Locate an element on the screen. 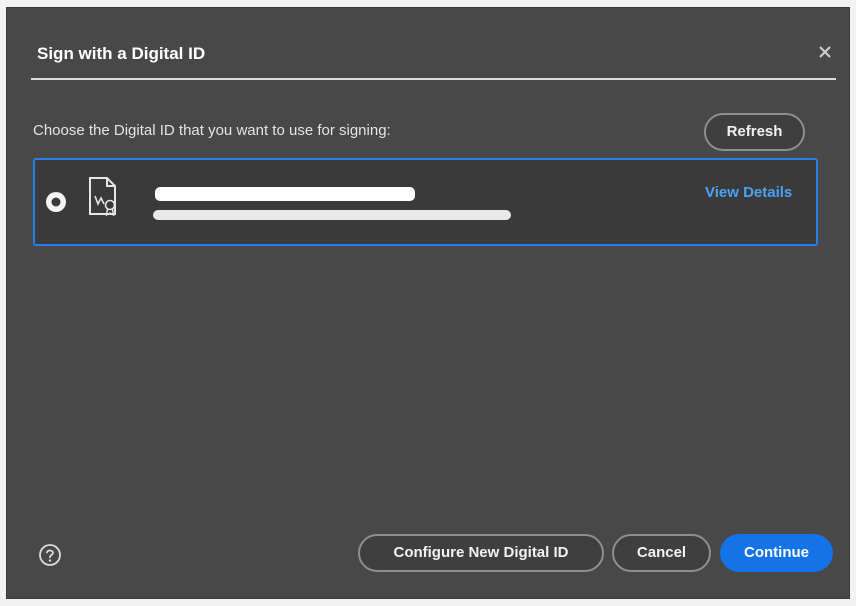  title-divider is located at coordinates (433, 79).